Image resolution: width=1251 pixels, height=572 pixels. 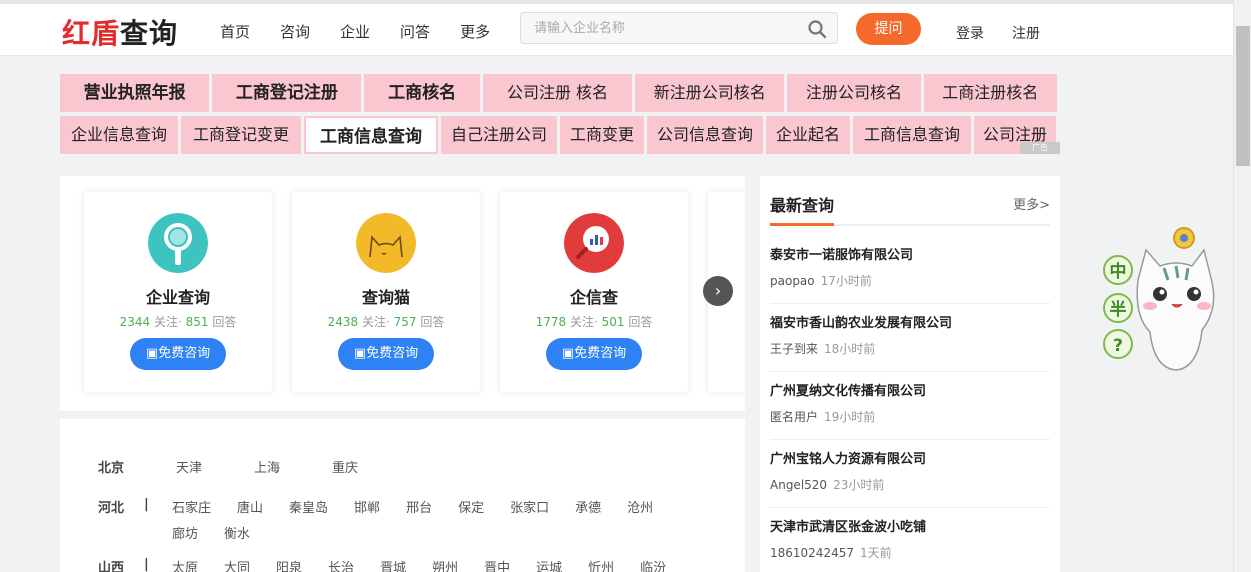 What do you see at coordinates (808, 135) in the screenshot?
I see `tag-link: 企业起名` at bounding box center [808, 135].